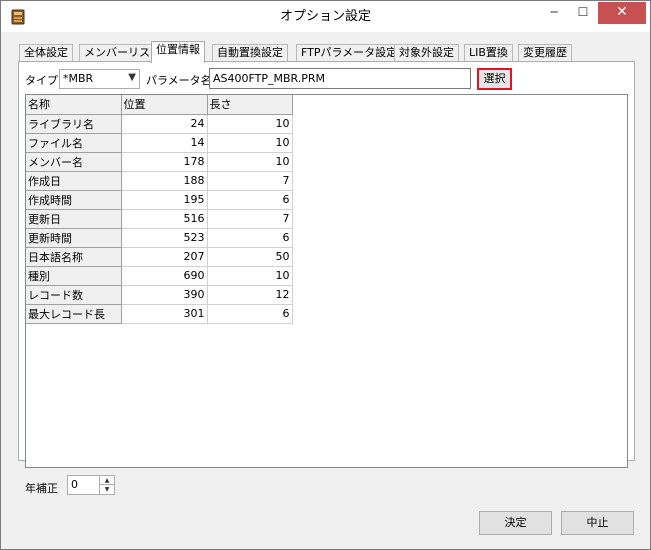 The width and height of the screenshot is (651, 550). Describe the element at coordinates (494, 79) in the screenshot. I see `select-button: 選択` at that location.